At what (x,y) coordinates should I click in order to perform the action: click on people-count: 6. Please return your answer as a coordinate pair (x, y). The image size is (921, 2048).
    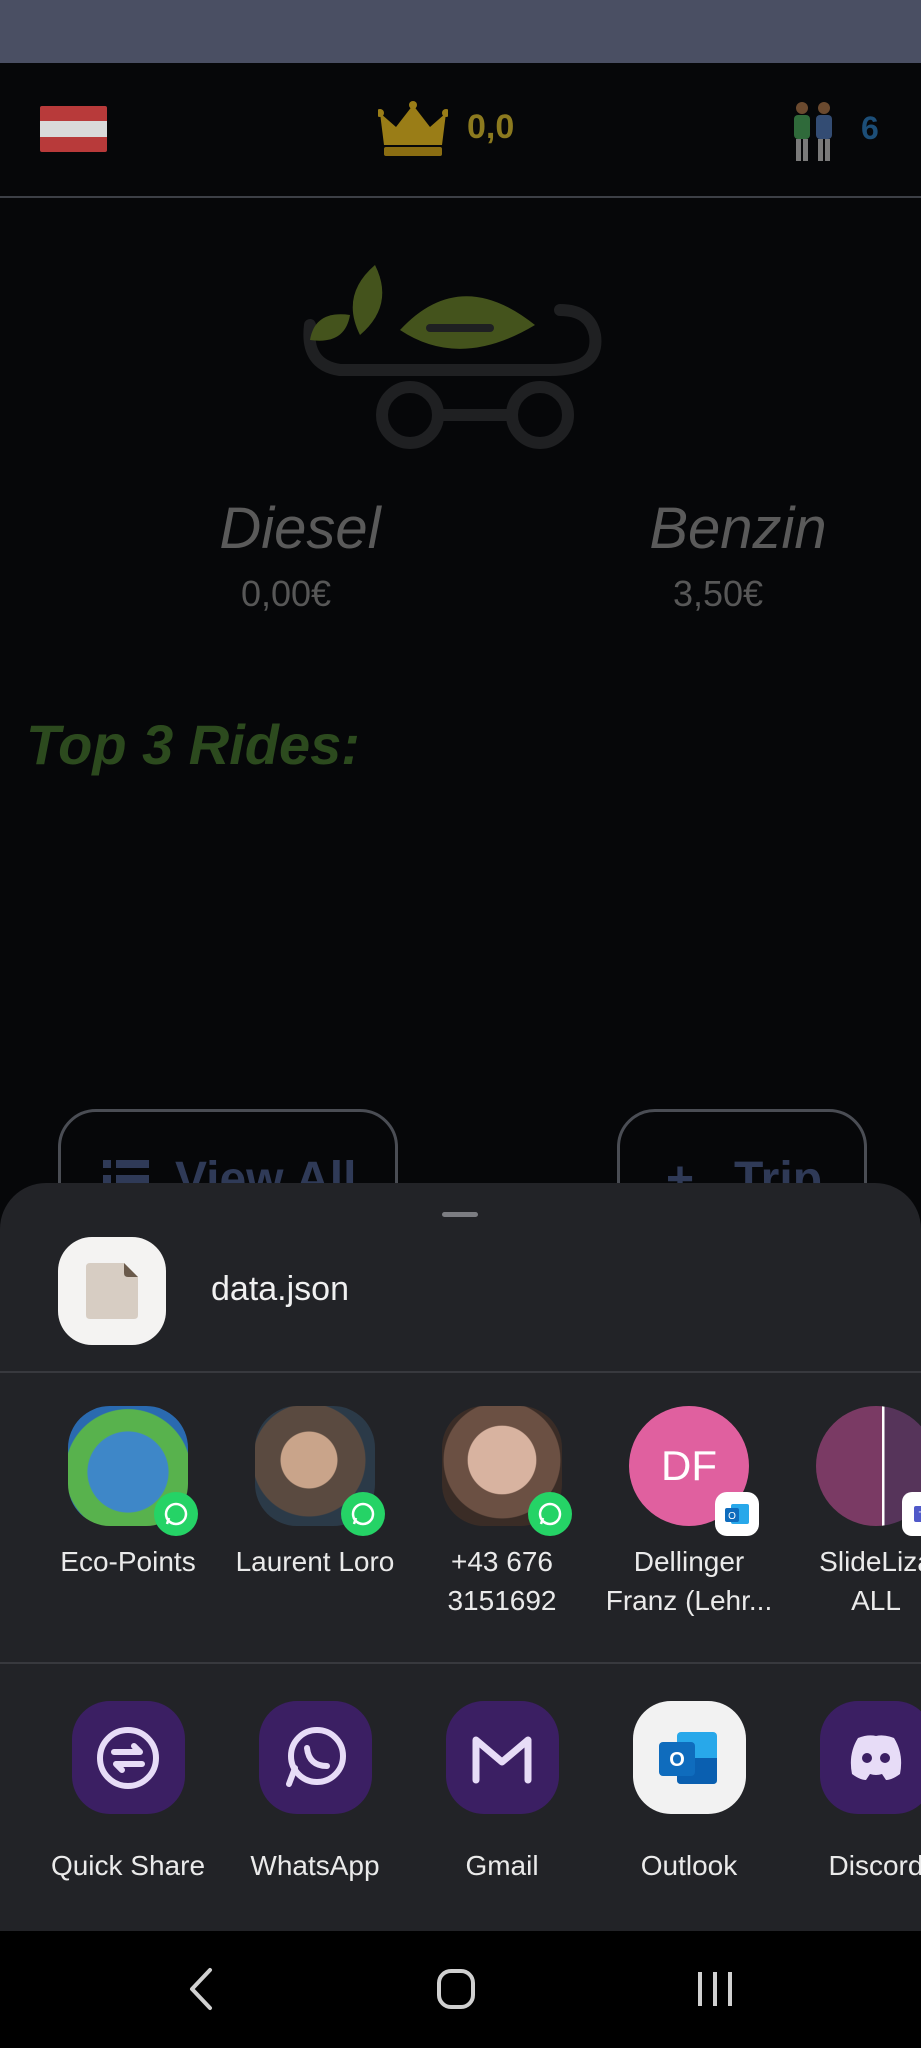
    Looking at the image, I should click on (870, 128).